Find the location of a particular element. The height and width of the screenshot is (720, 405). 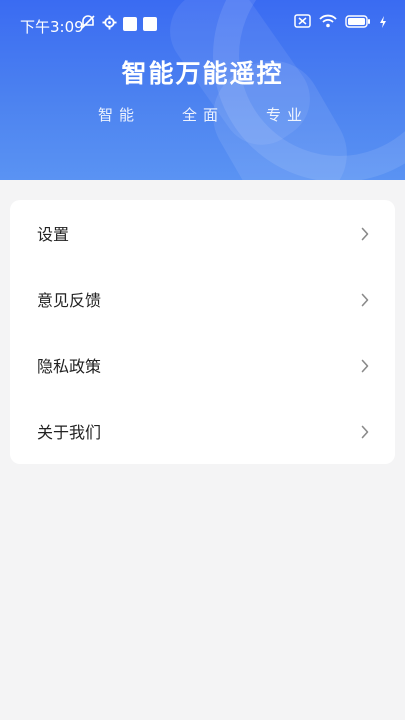

menu-item-label: 隐私政策 is located at coordinates (69, 366).